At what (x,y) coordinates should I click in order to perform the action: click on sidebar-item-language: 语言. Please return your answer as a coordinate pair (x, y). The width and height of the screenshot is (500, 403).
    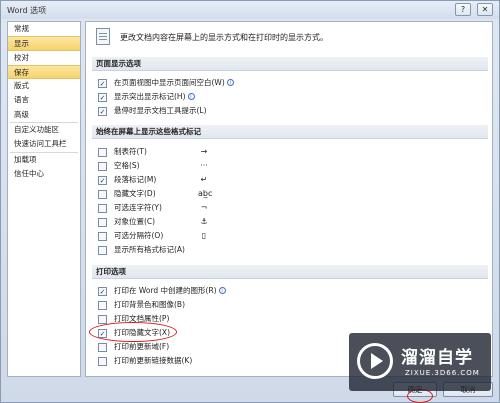
    Looking at the image, I should click on (44, 100).